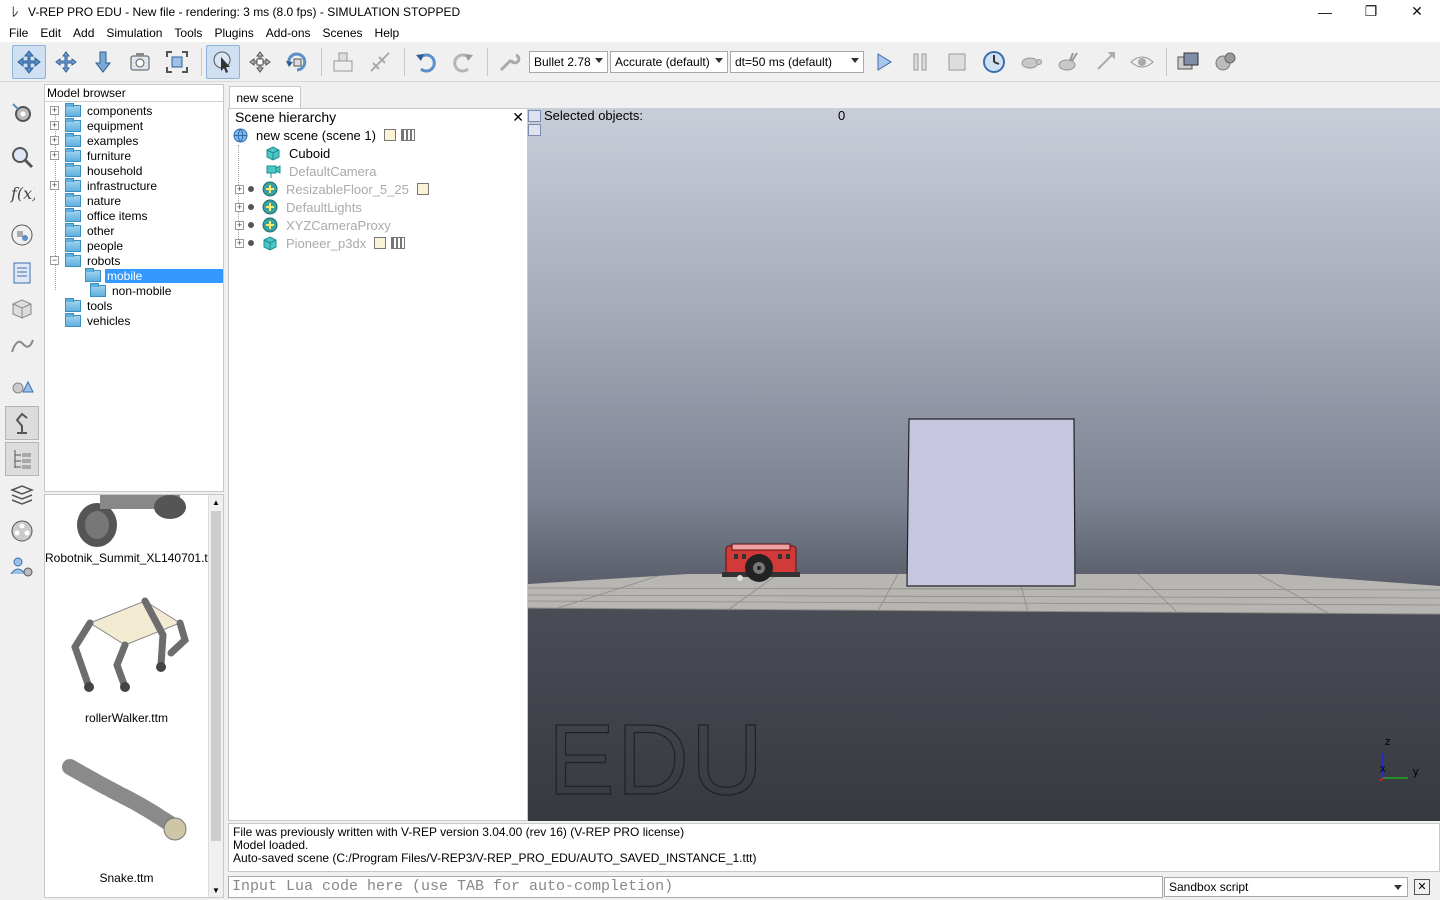 This screenshot has width=1440, height=900. What do you see at coordinates (260, 62) in the screenshot?
I see `object-shift-button` at bounding box center [260, 62].